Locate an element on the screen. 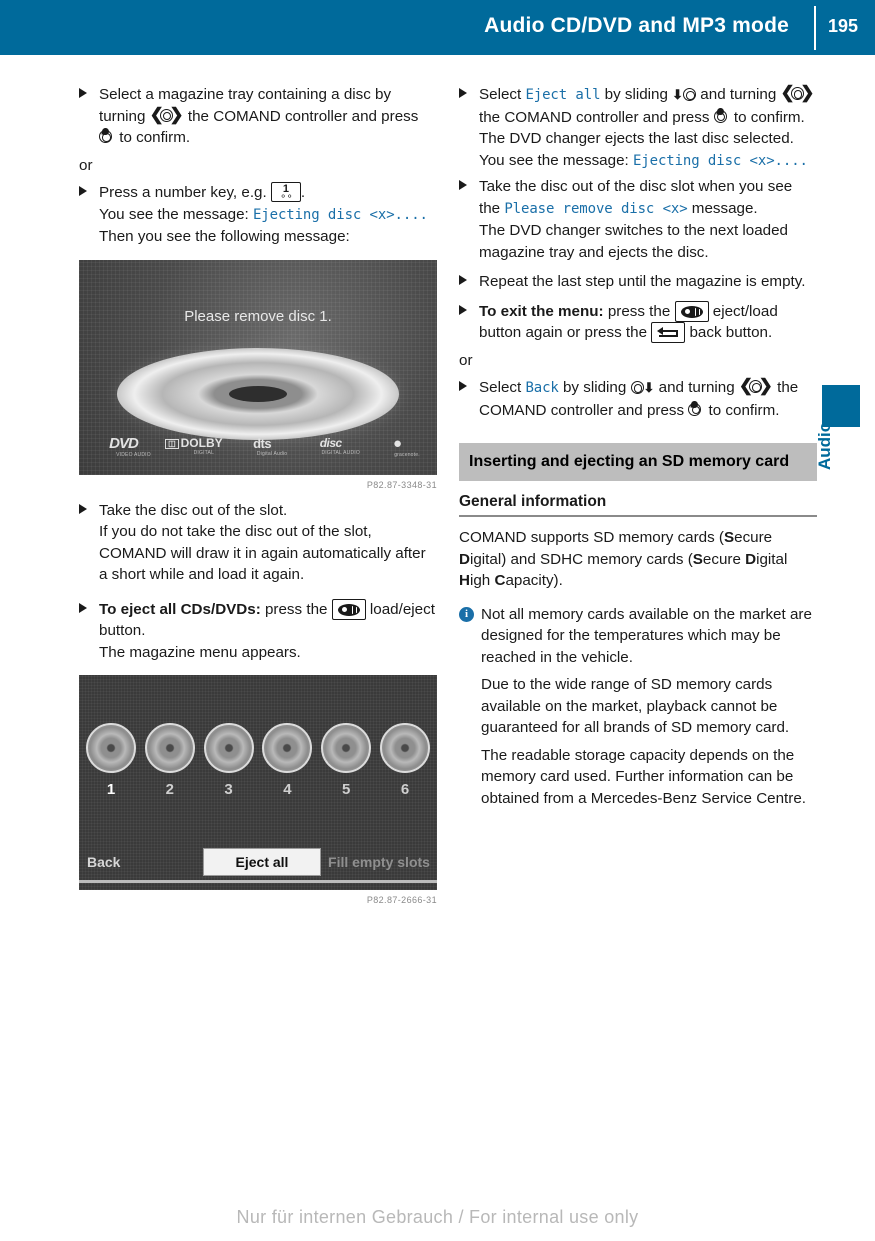  menu-button-eject-all: Eject all is located at coordinates (262, 862).